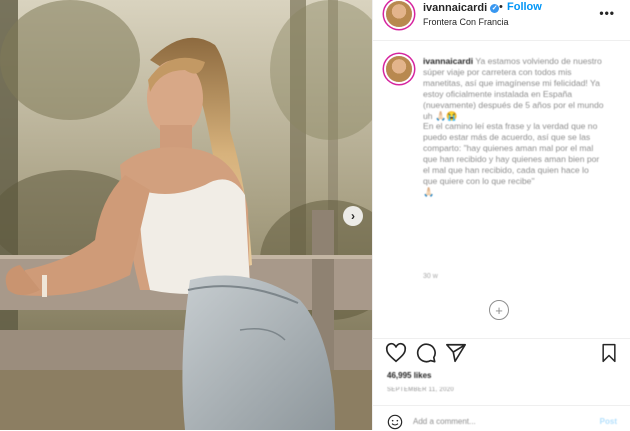  Describe the element at coordinates (501, 418) in the screenshot. I see `comment-bar: Add a comment... Post` at that location.